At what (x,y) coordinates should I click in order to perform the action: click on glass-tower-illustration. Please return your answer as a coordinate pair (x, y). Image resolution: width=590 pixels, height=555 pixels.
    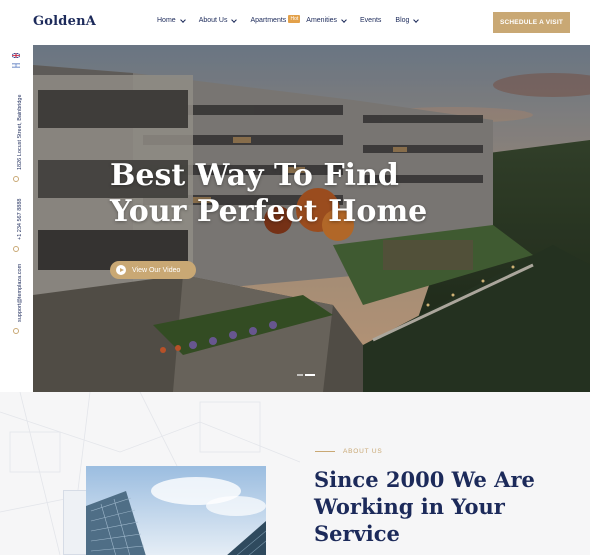
    Looking at the image, I should click on (176, 510).